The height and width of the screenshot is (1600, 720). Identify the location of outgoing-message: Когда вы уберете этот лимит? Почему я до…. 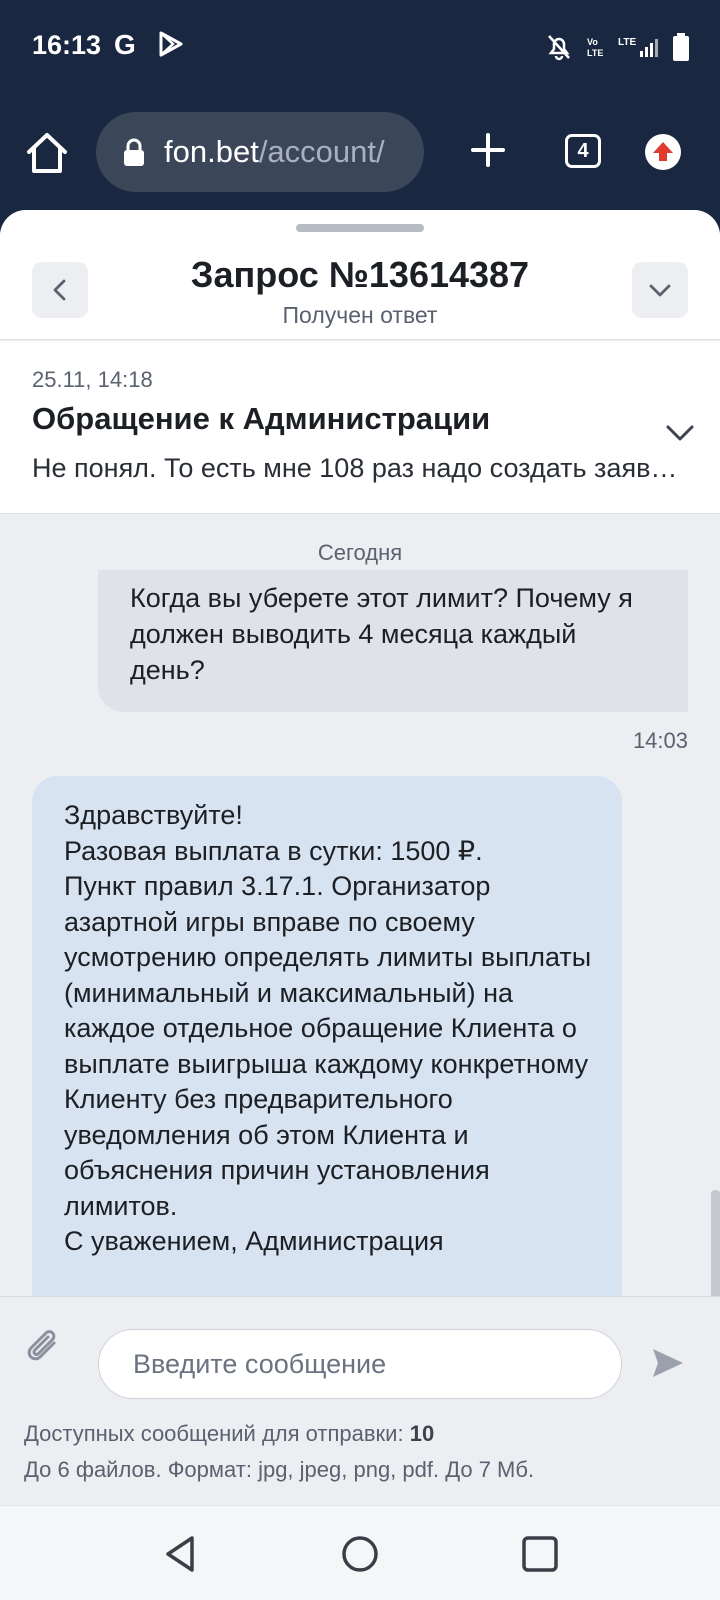
(393, 641).